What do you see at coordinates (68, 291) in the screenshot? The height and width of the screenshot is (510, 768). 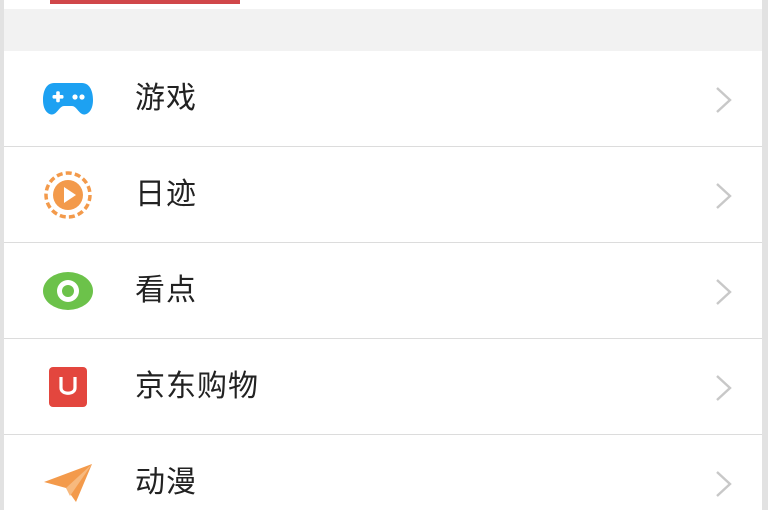 I see `eye-icon` at bounding box center [68, 291].